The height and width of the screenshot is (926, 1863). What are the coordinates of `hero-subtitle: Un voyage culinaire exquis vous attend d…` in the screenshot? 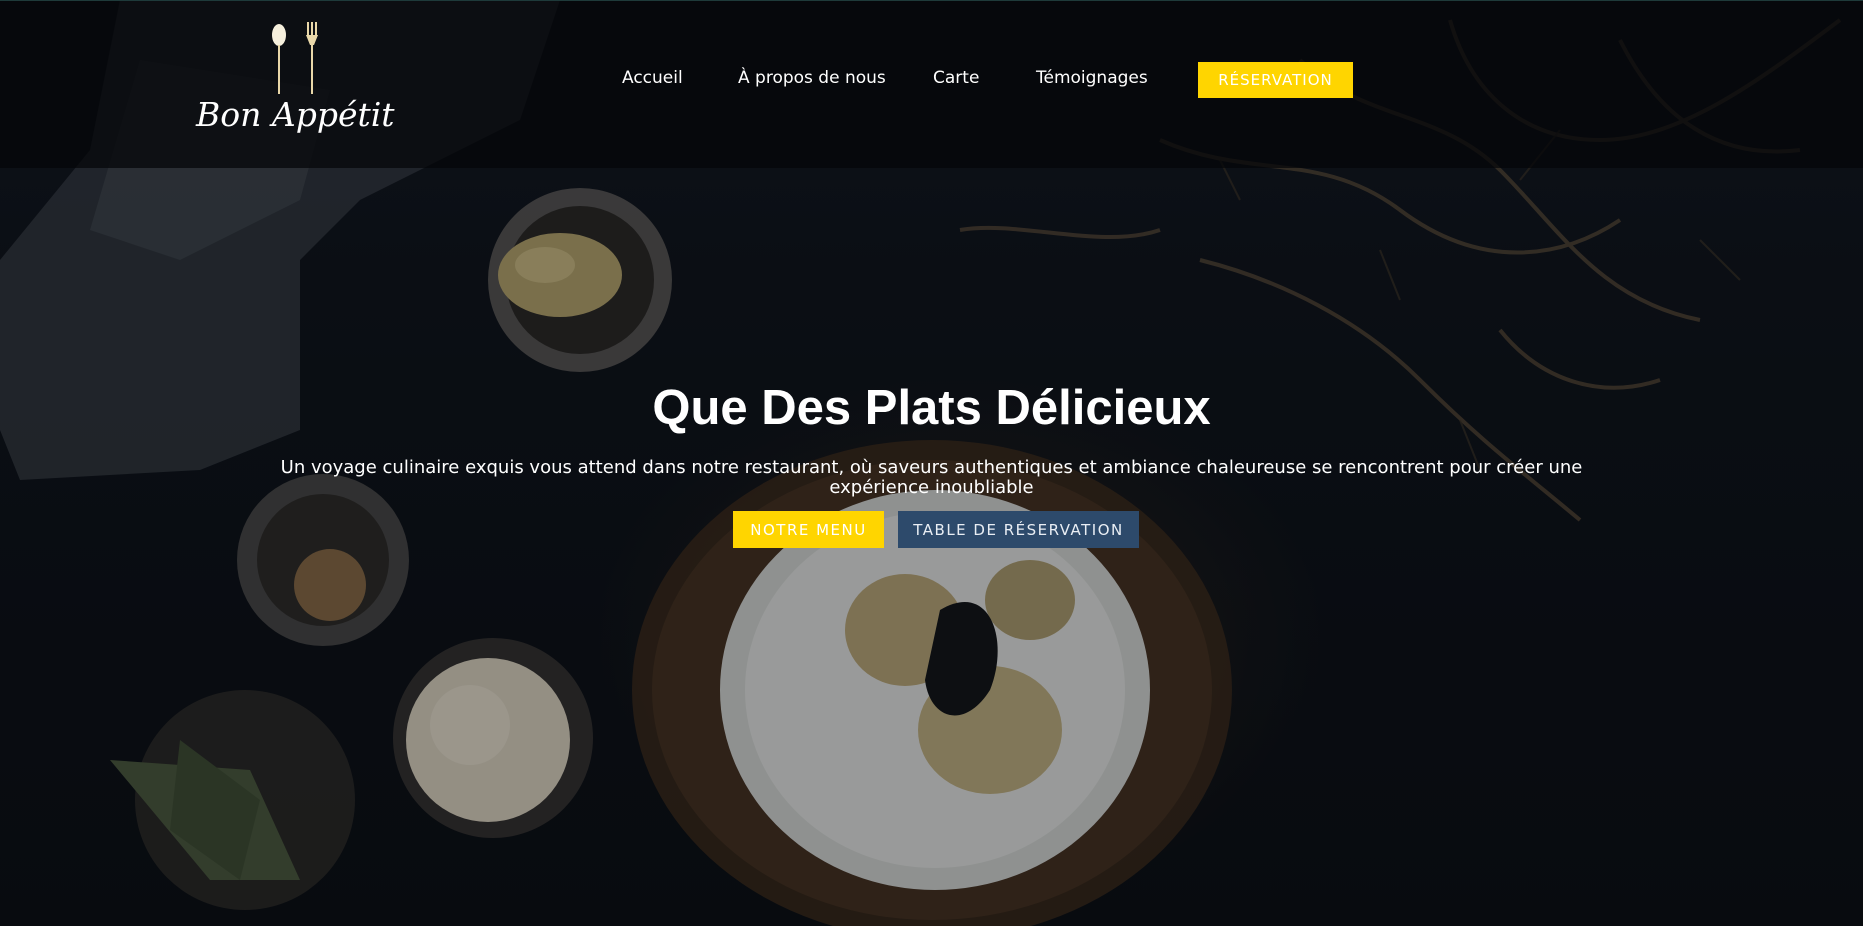 It's located at (931, 477).